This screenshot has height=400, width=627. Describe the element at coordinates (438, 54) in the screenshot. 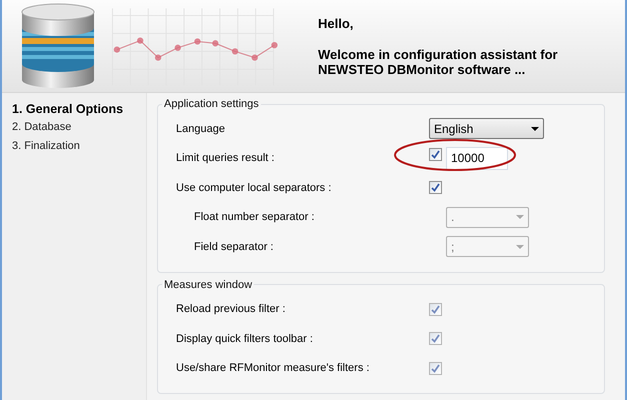

I see `welcome-text: Welcome in configuration assistant for` at that location.